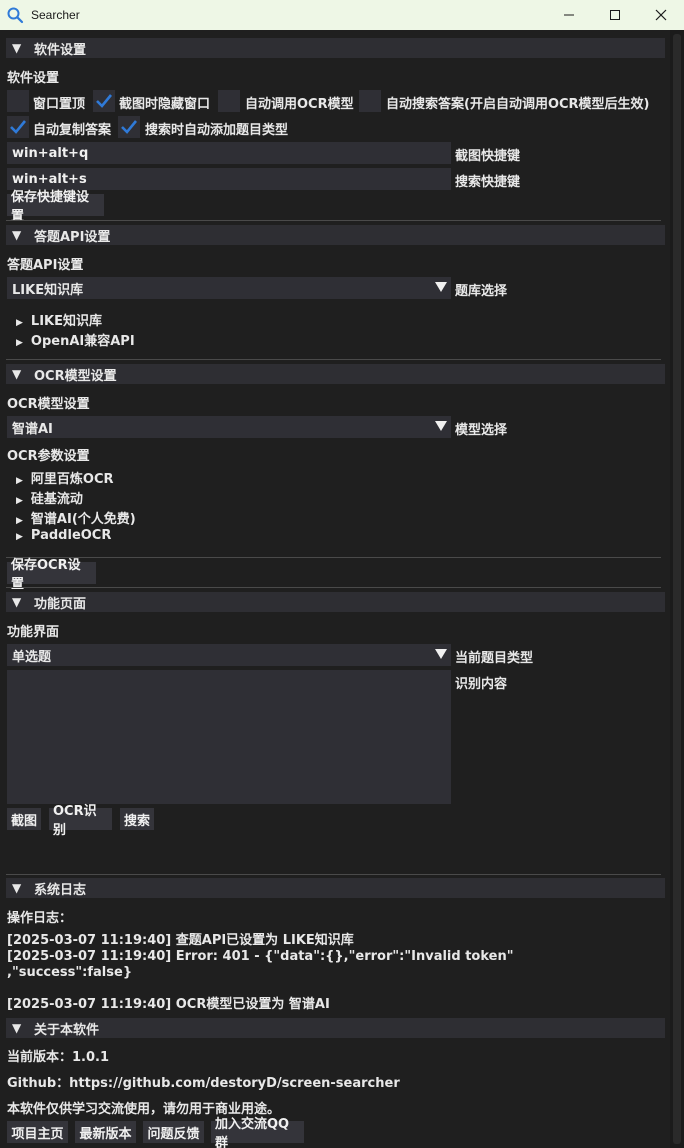 The image size is (684, 1148). What do you see at coordinates (32, 429) in the screenshot?
I see `select-value: 智谱AI` at bounding box center [32, 429].